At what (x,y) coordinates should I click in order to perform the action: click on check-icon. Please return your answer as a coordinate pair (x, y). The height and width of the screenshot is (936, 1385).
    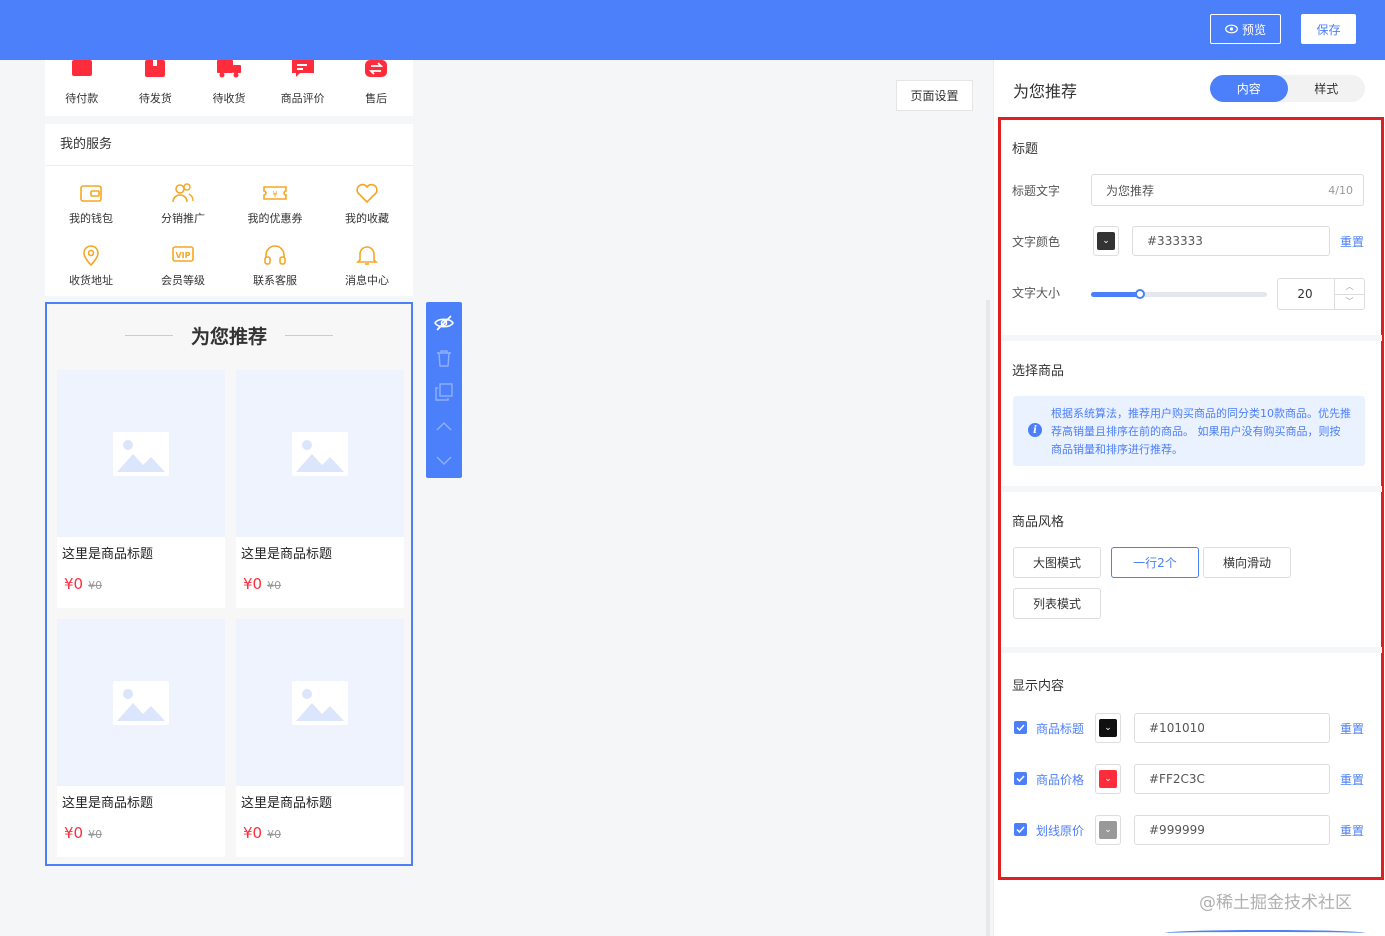
    Looking at the image, I should click on (1020, 727).